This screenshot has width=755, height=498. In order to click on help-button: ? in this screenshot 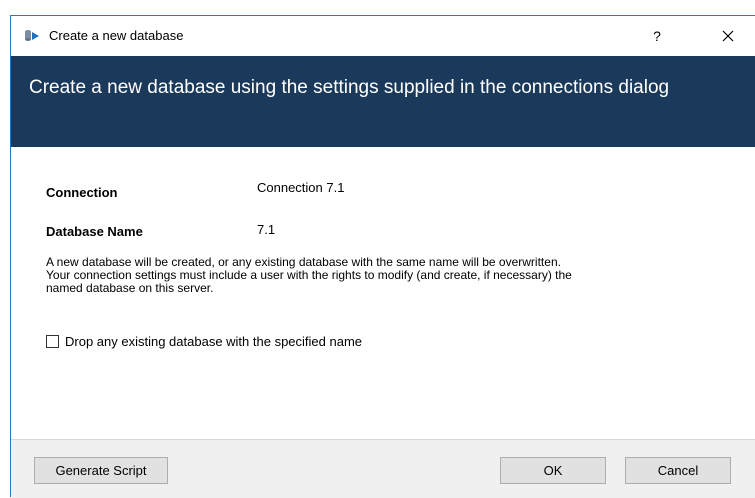, I will do `click(657, 36)`.